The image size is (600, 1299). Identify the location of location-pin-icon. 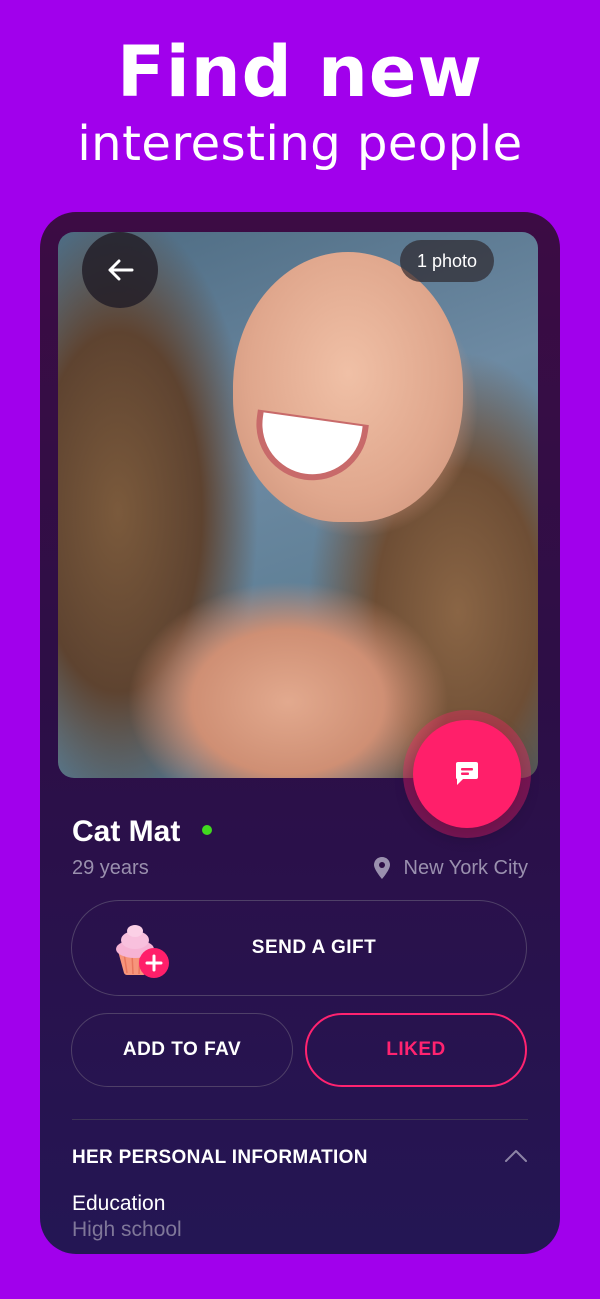
(381, 868).